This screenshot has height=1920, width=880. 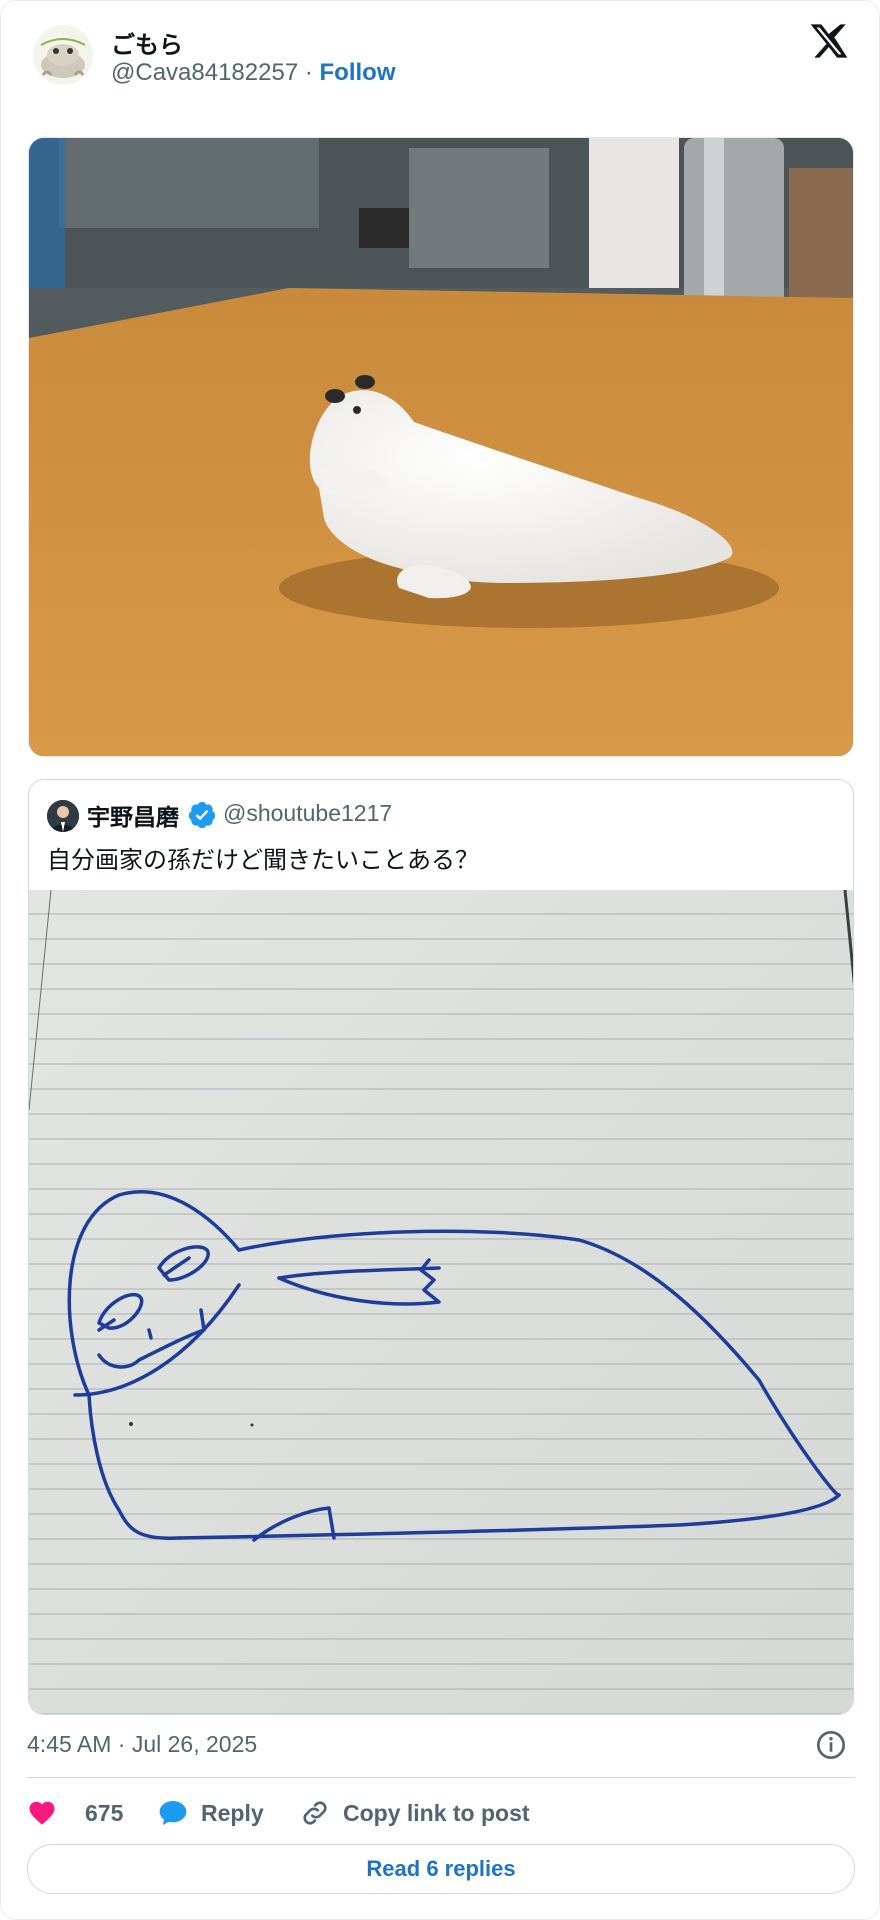 What do you see at coordinates (173, 1813) in the screenshot?
I see `reply-bubble-icon` at bounding box center [173, 1813].